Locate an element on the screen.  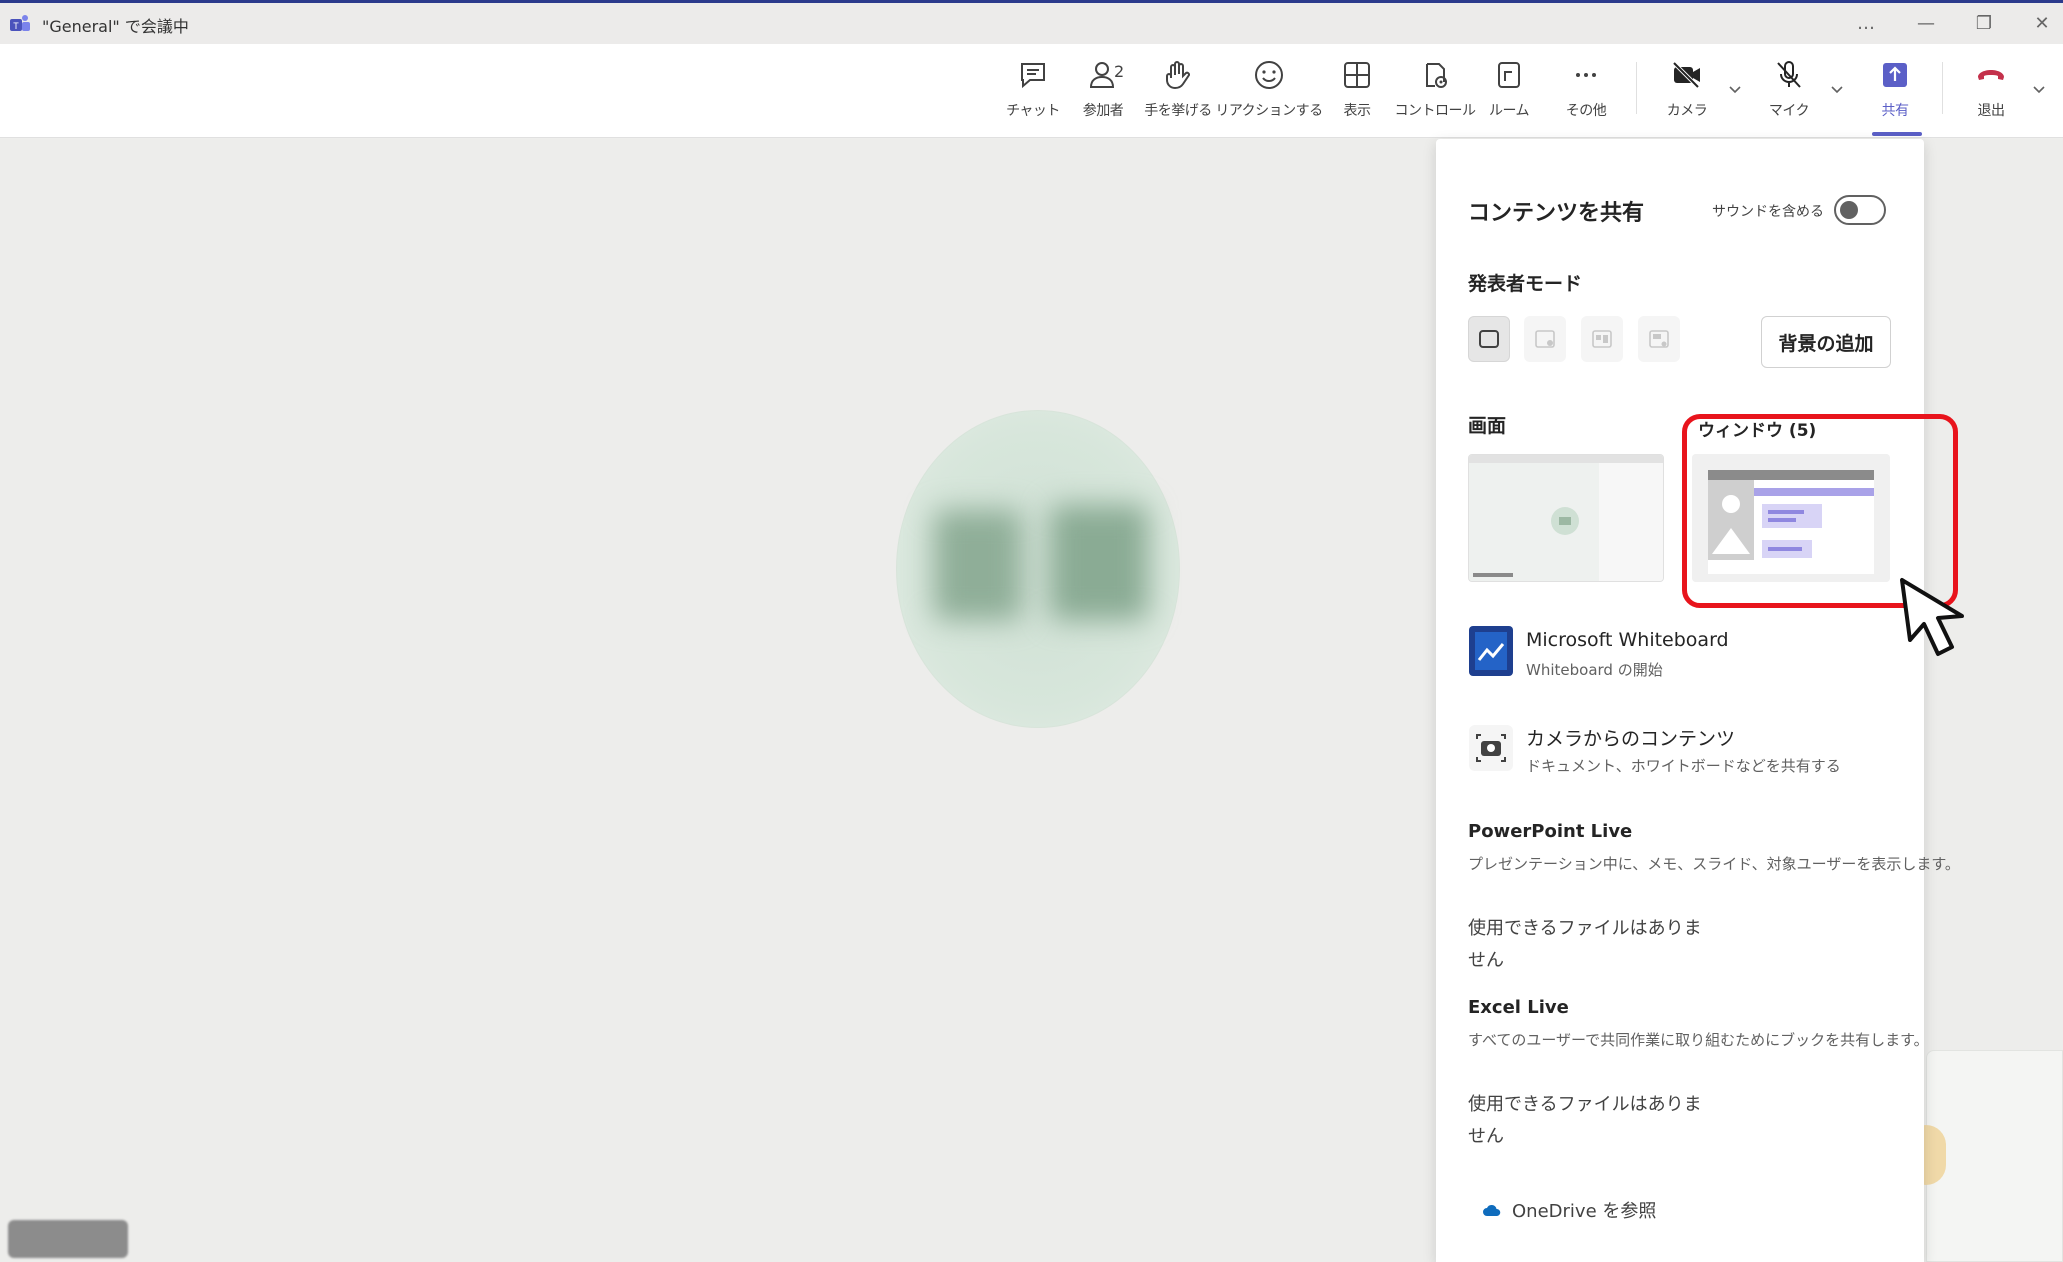
standout-mode-icon is located at coordinates (1545, 339).